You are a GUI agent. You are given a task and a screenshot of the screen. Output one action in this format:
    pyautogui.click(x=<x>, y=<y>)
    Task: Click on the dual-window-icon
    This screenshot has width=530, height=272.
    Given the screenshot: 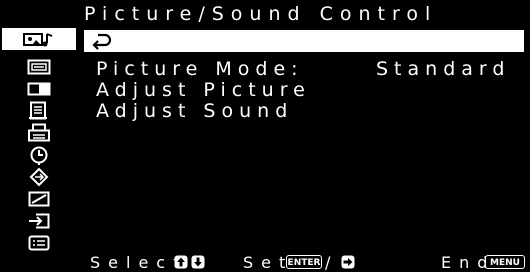 What is the action you would take?
    pyautogui.click(x=39, y=89)
    